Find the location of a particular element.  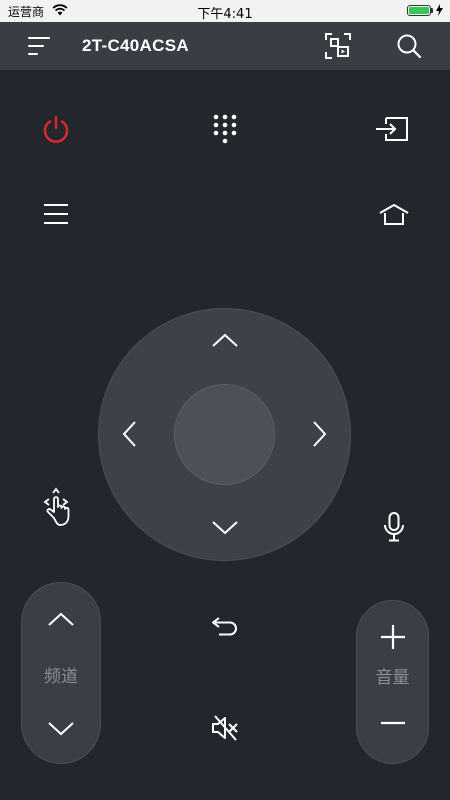

microphone-icon is located at coordinates (394, 527).